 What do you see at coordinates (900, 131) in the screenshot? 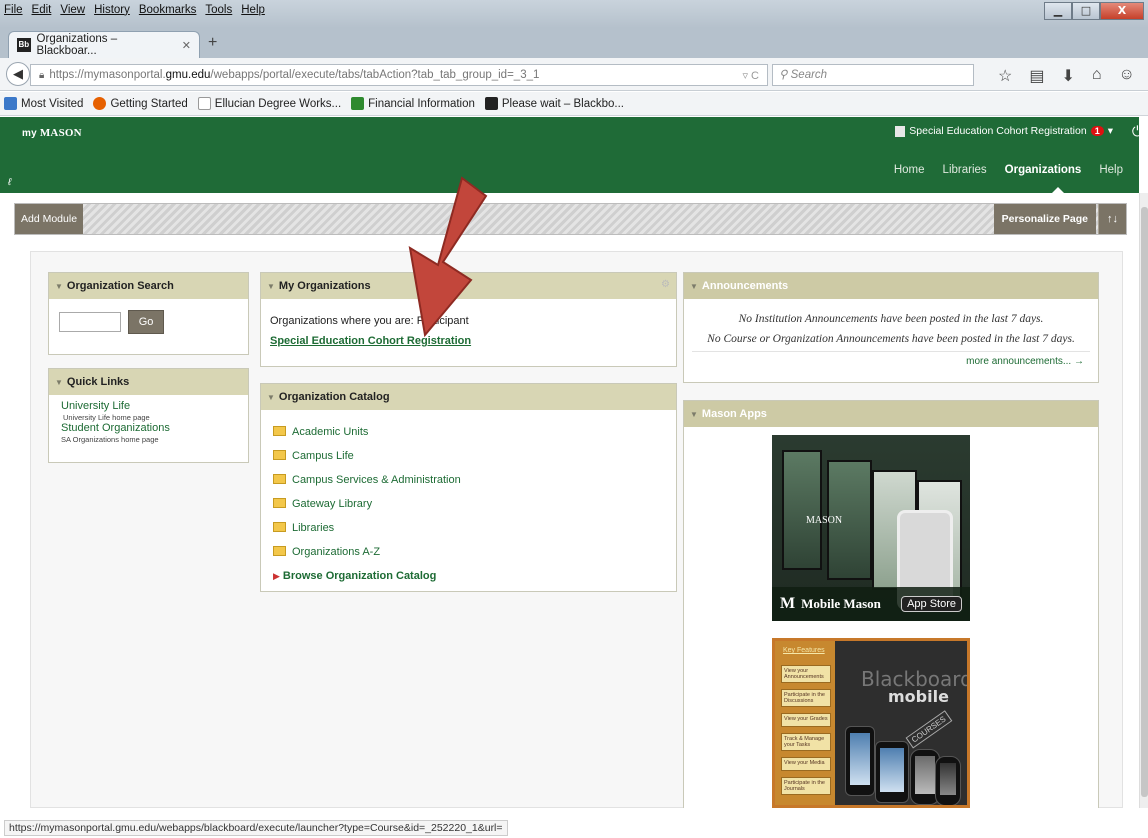
I see `document-icon` at bounding box center [900, 131].